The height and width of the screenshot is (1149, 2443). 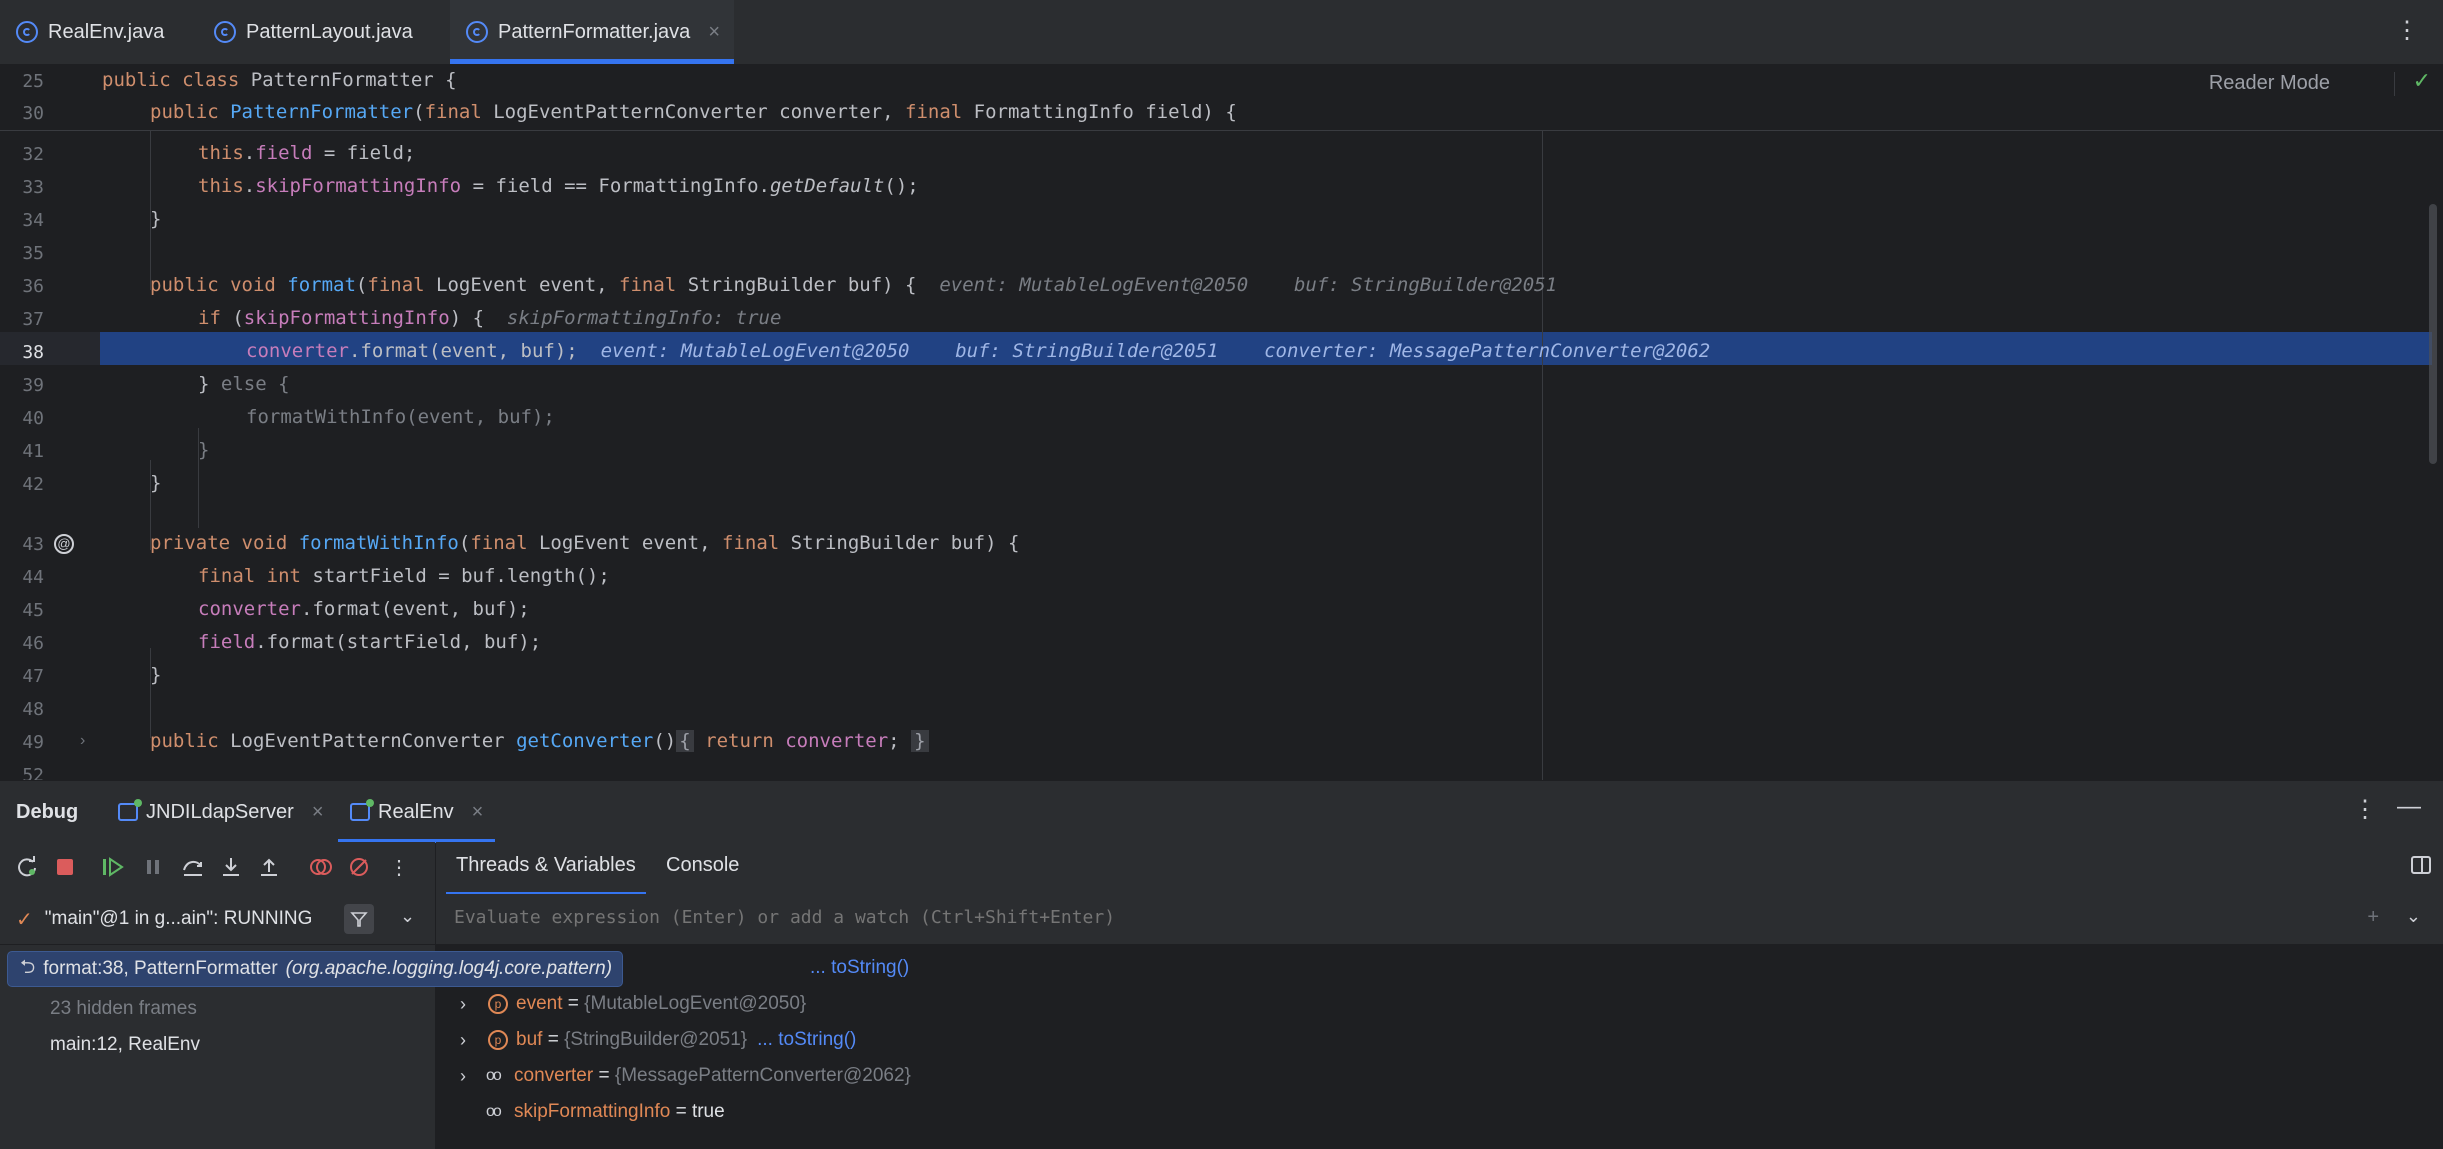 What do you see at coordinates (33, 81) in the screenshot?
I see `line-number: 25` at bounding box center [33, 81].